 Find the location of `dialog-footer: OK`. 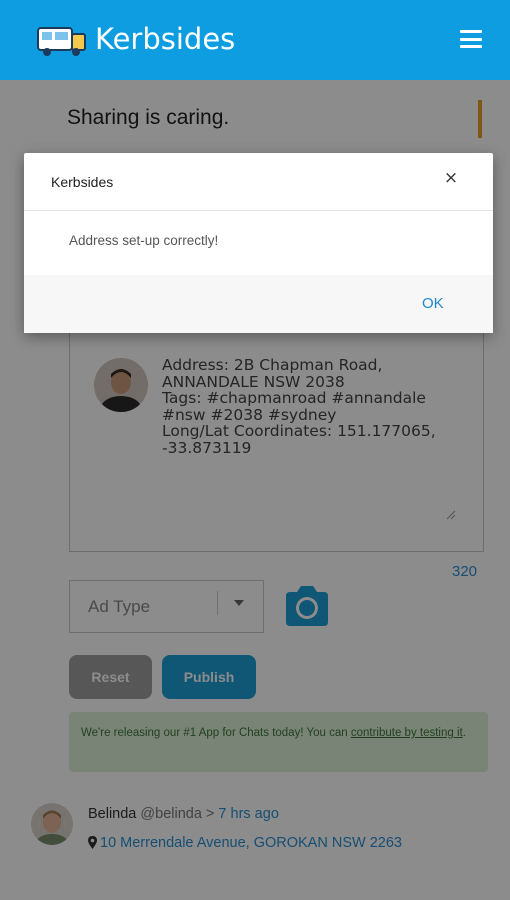

dialog-footer: OK is located at coordinates (258, 304).